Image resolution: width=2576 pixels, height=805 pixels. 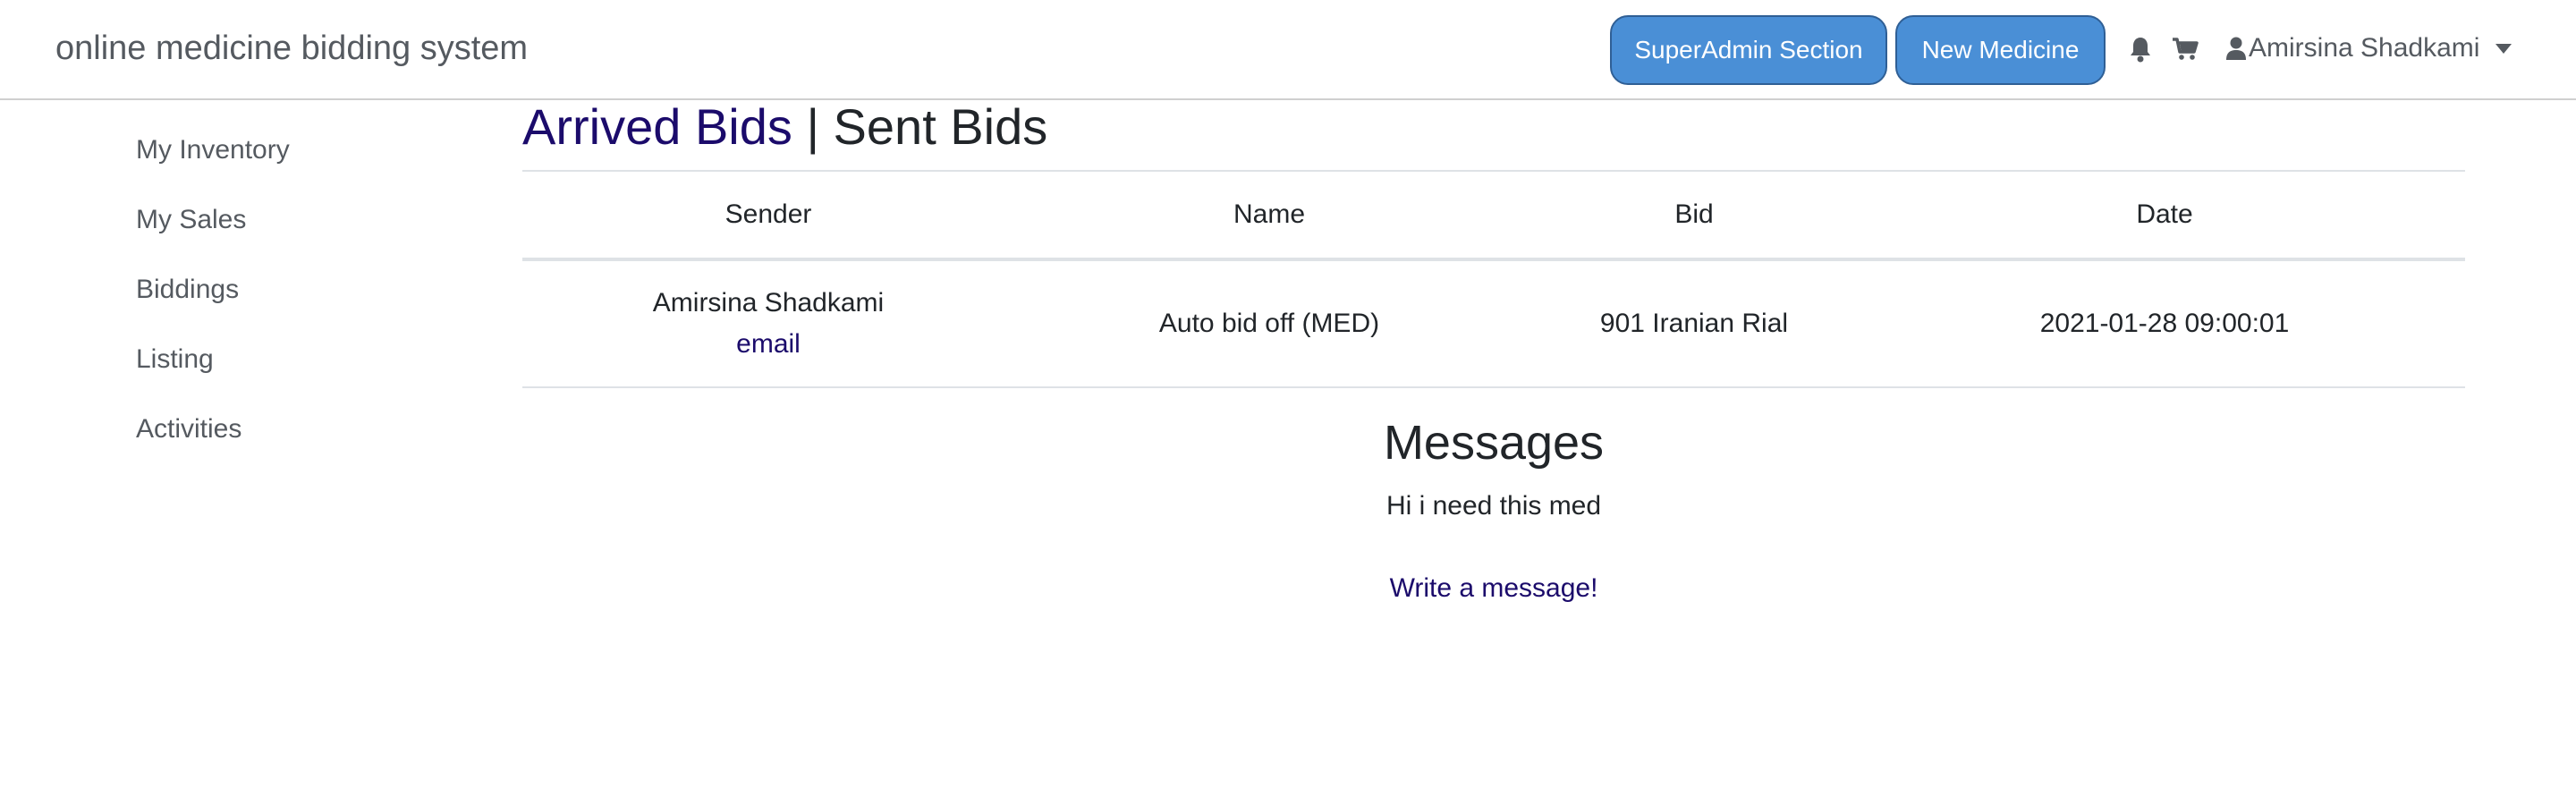 What do you see at coordinates (1494, 588) in the screenshot?
I see `write-message-link: Write a message!` at bounding box center [1494, 588].